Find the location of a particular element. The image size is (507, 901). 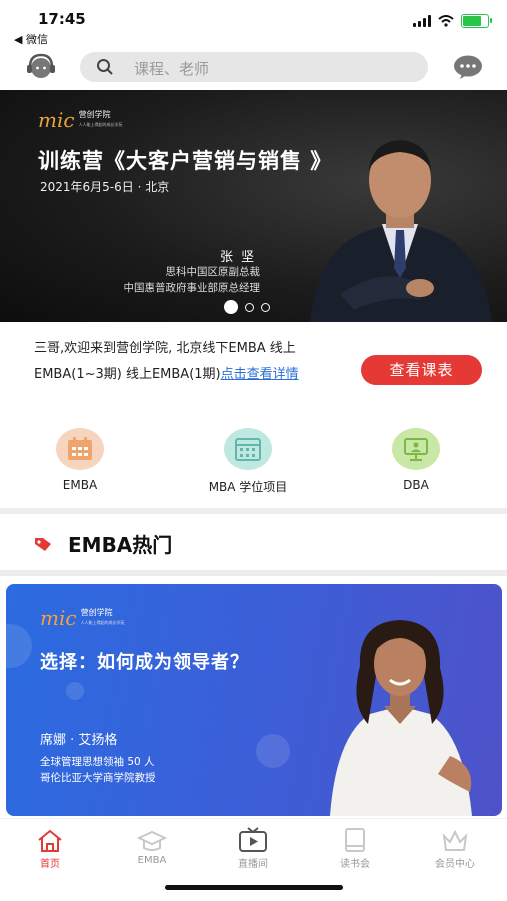

search-input: 课程、老师 is located at coordinates (254, 67).